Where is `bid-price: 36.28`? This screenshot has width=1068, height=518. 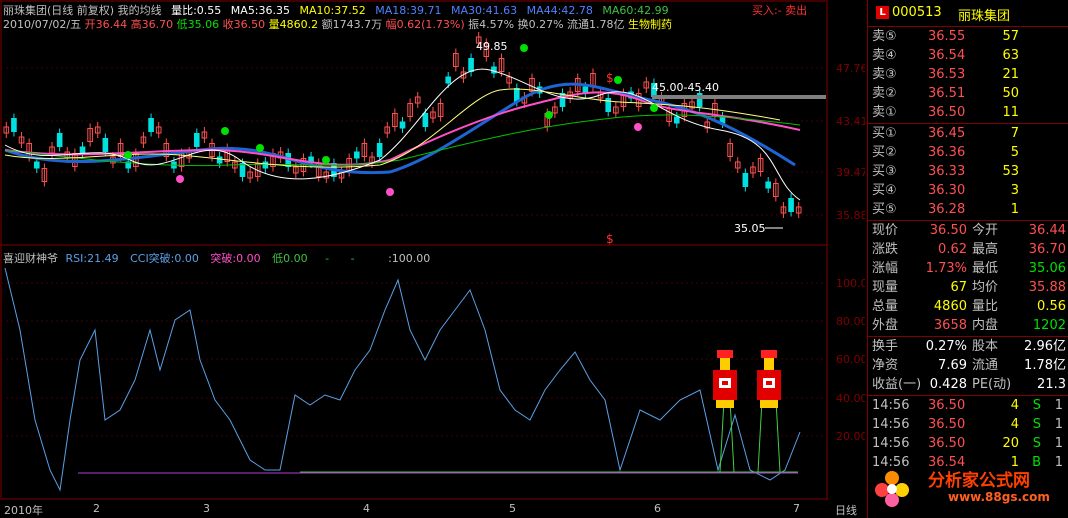 bid-price: 36.28 is located at coordinates (947, 209).